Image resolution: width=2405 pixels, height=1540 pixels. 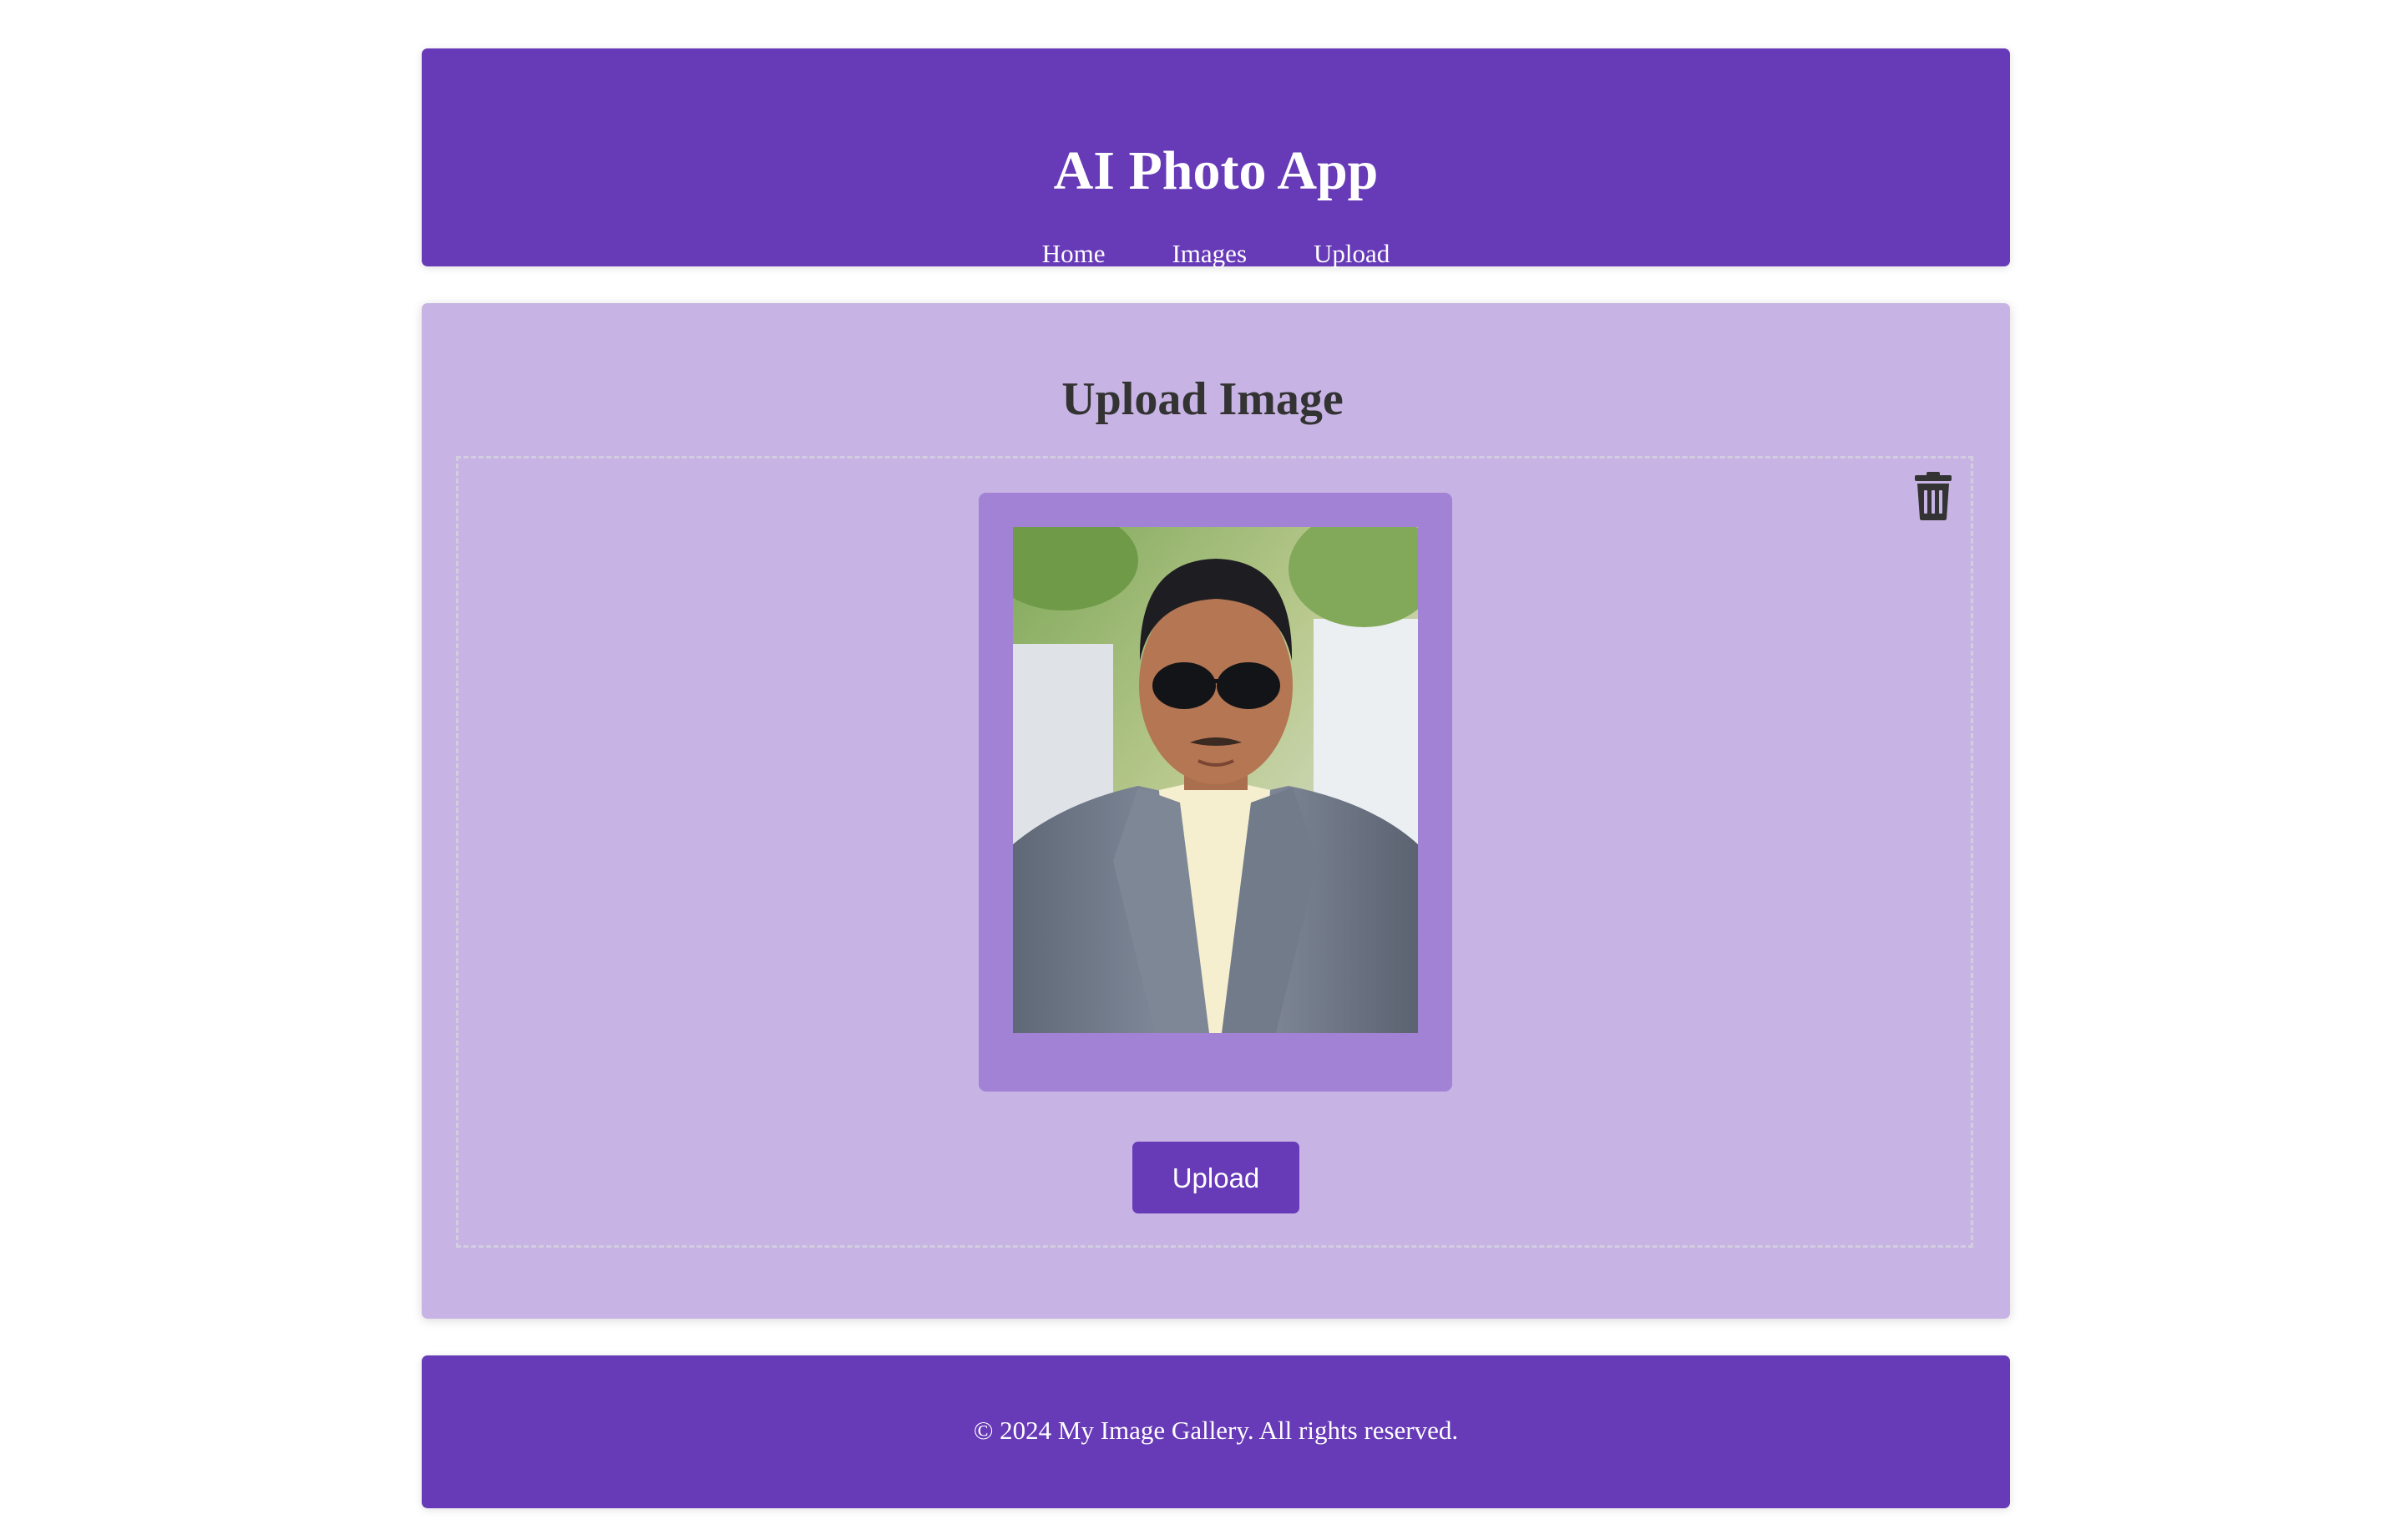 What do you see at coordinates (1933, 496) in the screenshot?
I see `trash-icon` at bounding box center [1933, 496].